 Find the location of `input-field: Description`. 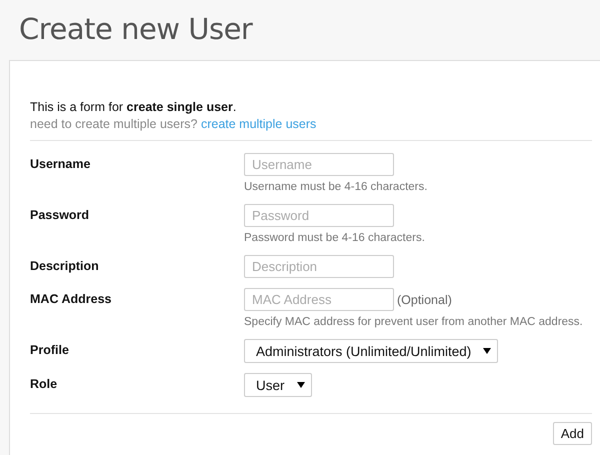

input-field: Description is located at coordinates (319, 266).